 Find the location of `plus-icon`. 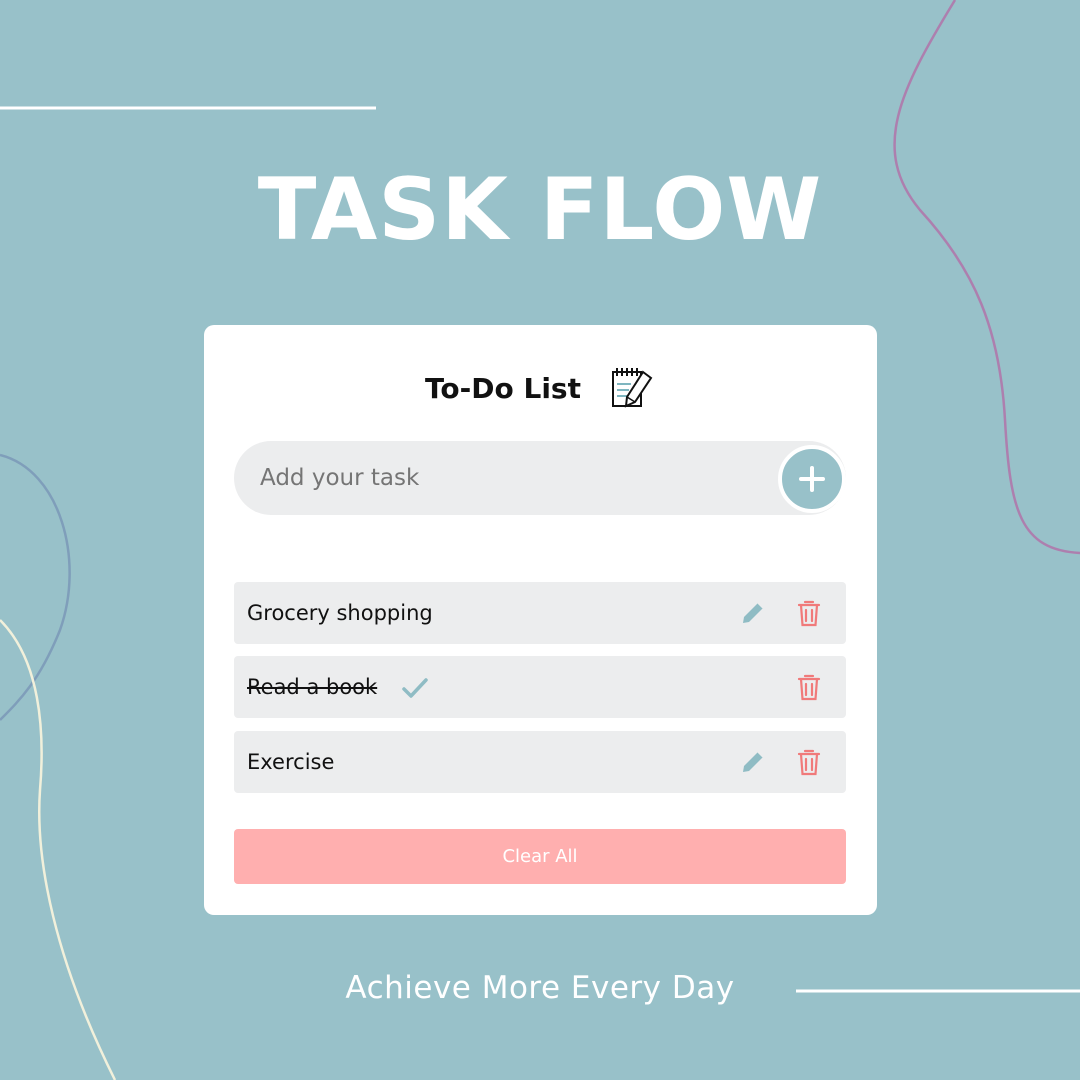

plus-icon is located at coordinates (812, 479).